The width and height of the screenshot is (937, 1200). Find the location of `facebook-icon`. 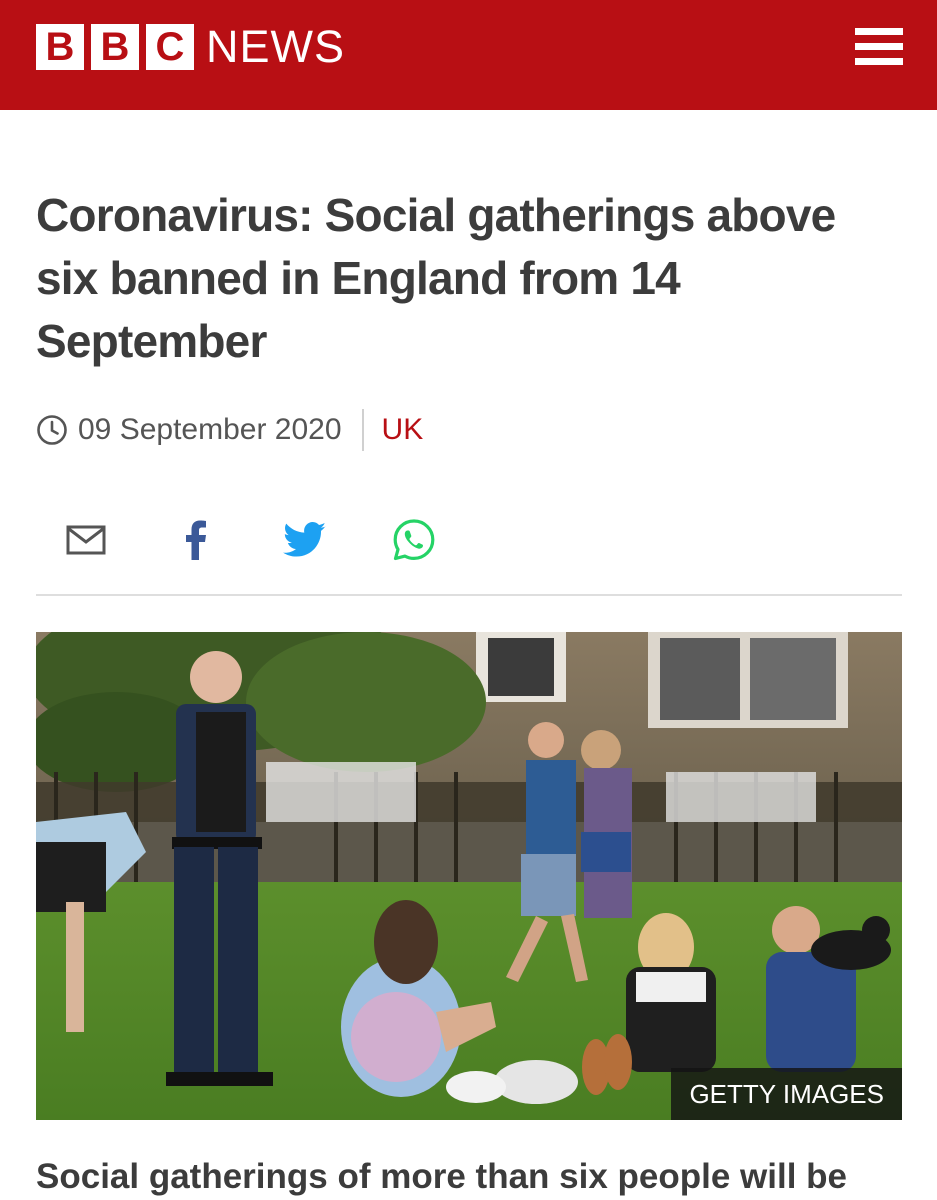

facebook-icon is located at coordinates (196, 540).